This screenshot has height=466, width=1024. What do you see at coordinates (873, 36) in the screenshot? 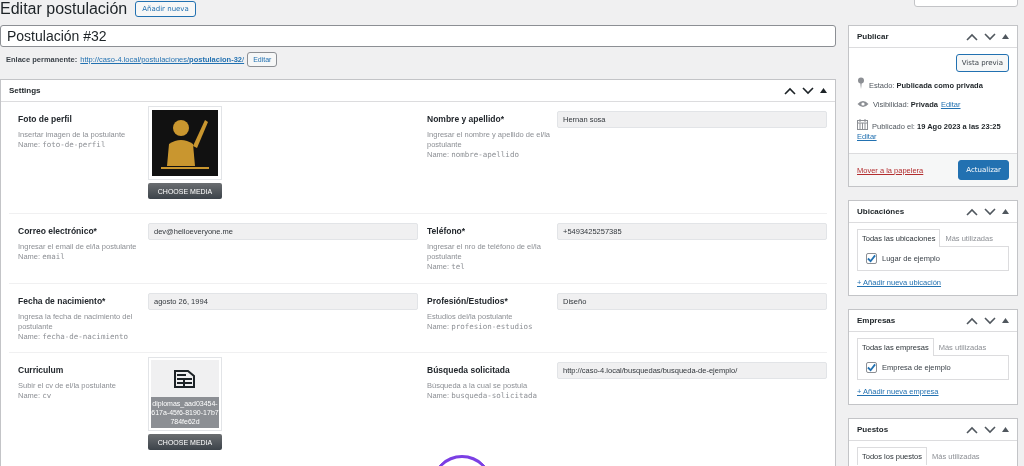
I see `panel-title: Publicar` at bounding box center [873, 36].